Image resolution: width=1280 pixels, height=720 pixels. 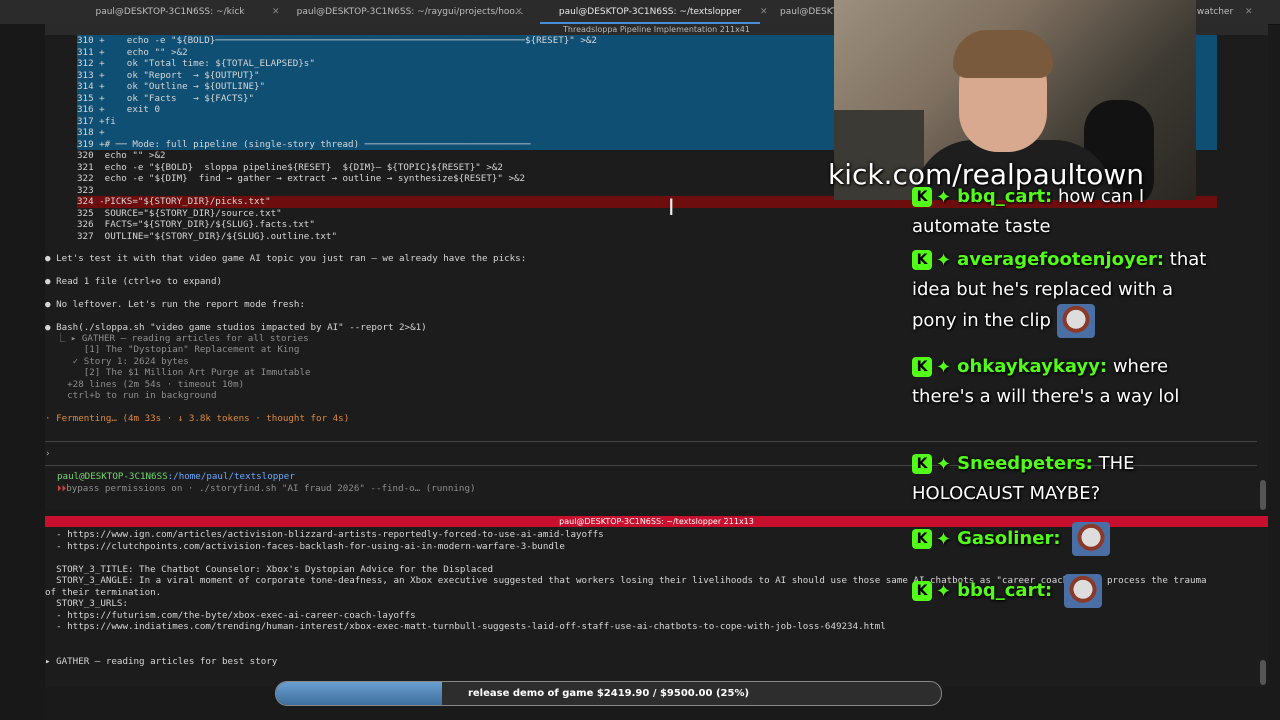 What do you see at coordinates (1062, 591) in the screenshot?
I see `chat-message: K ✦ bbq_cart:` at bounding box center [1062, 591].